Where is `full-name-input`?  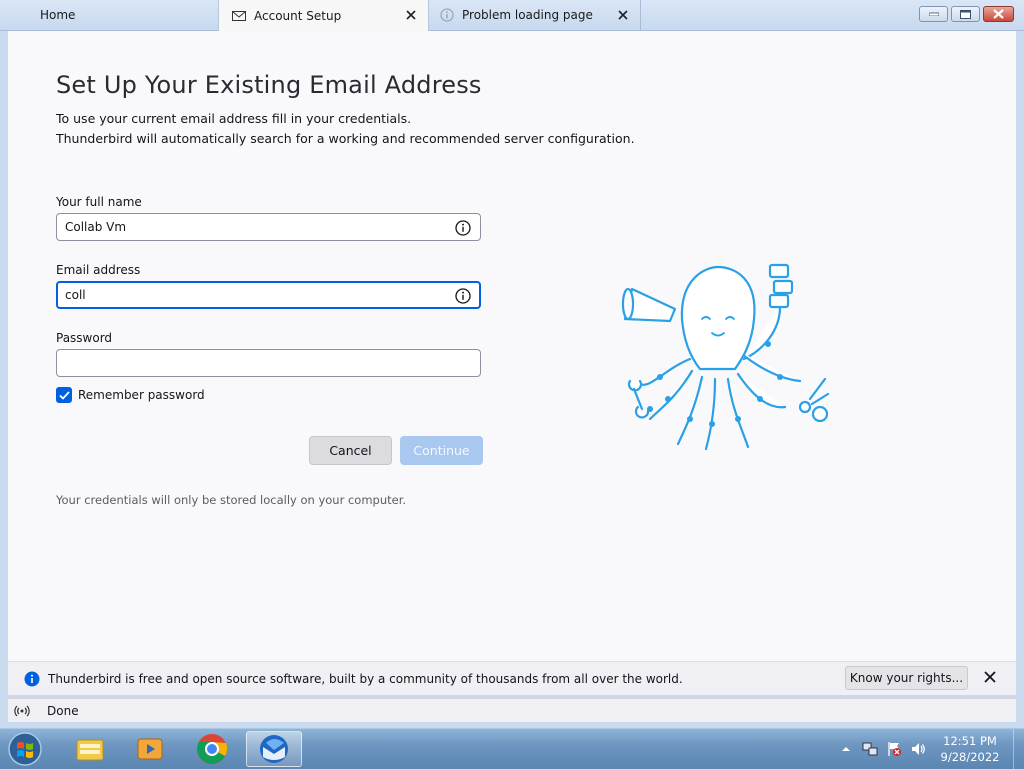
full-name-input is located at coordinates (250, 227).